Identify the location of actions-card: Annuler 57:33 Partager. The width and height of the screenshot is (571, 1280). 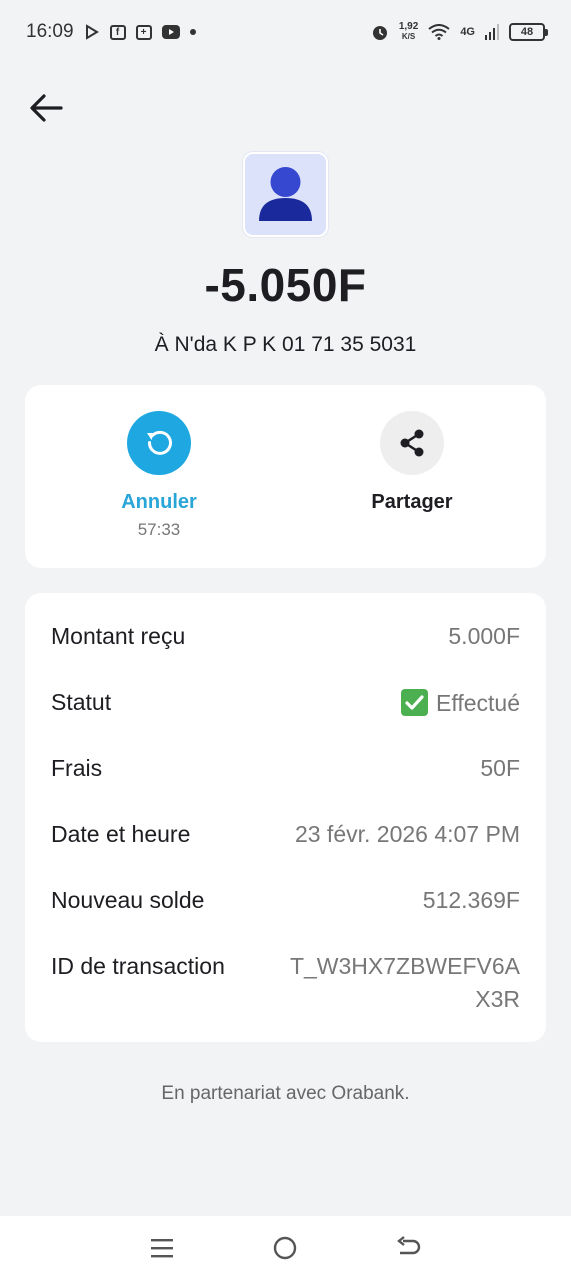
(285, 476).